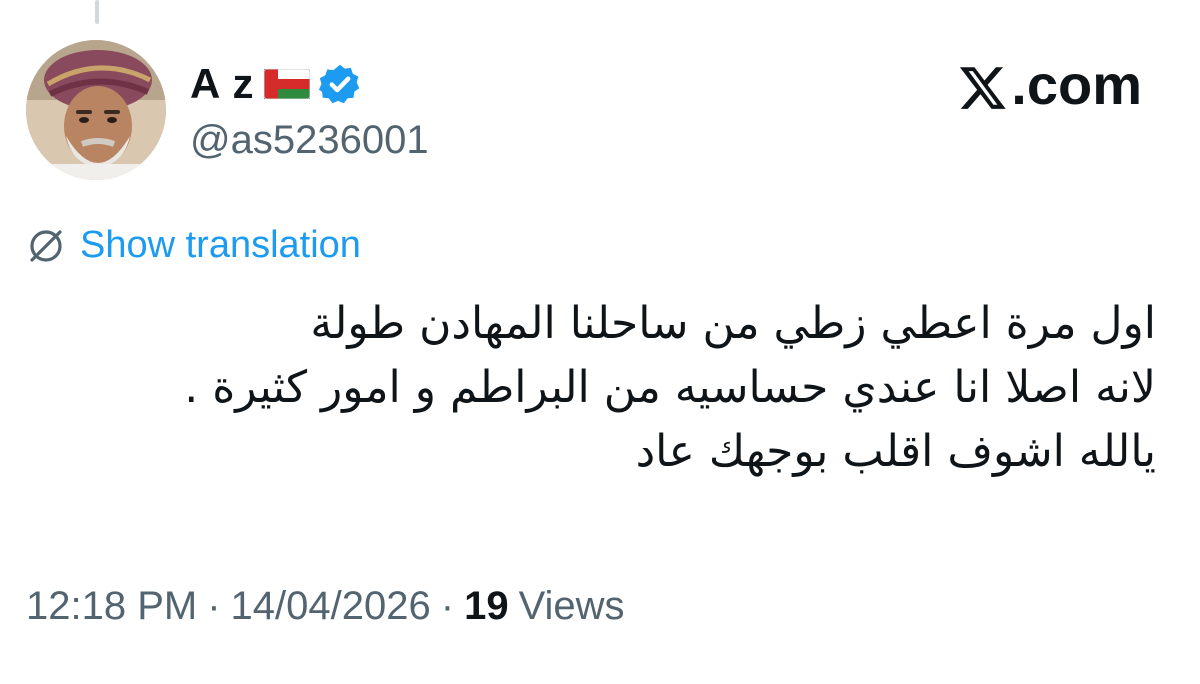 Image resolution: width=1200 pixels, height=684 pixels. I want to click on thread-connector-line, so click(97, 12).